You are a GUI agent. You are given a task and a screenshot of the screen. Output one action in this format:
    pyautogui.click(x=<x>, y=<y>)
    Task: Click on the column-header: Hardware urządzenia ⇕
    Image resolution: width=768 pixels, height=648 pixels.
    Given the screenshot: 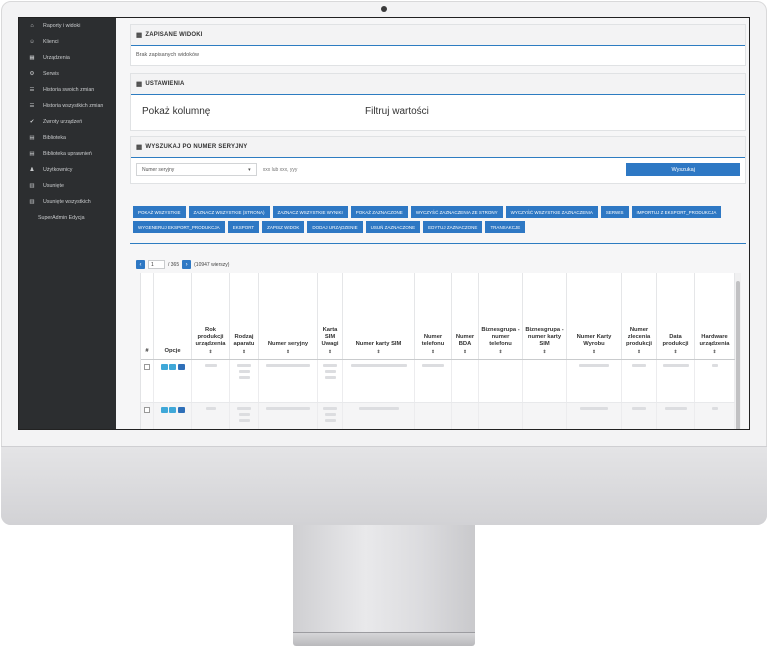 What is the action you would take?
    pyautogui.click(x=714, y=316)
    